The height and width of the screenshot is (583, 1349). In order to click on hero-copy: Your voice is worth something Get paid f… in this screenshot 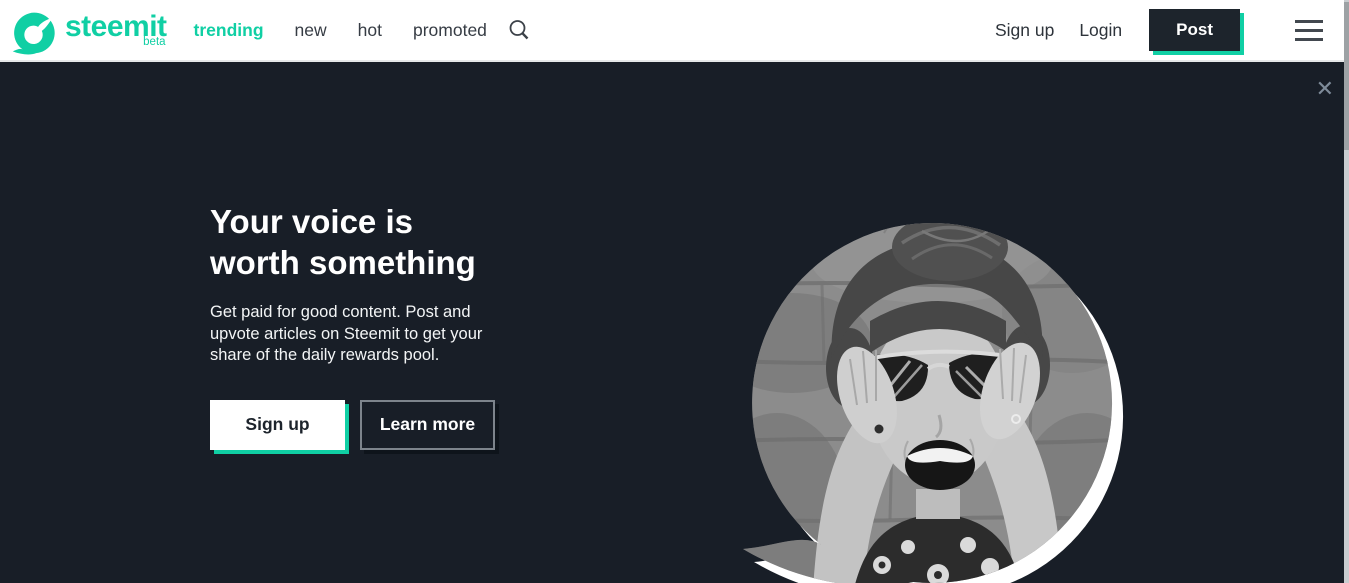, I will do `click(360, 325)`.